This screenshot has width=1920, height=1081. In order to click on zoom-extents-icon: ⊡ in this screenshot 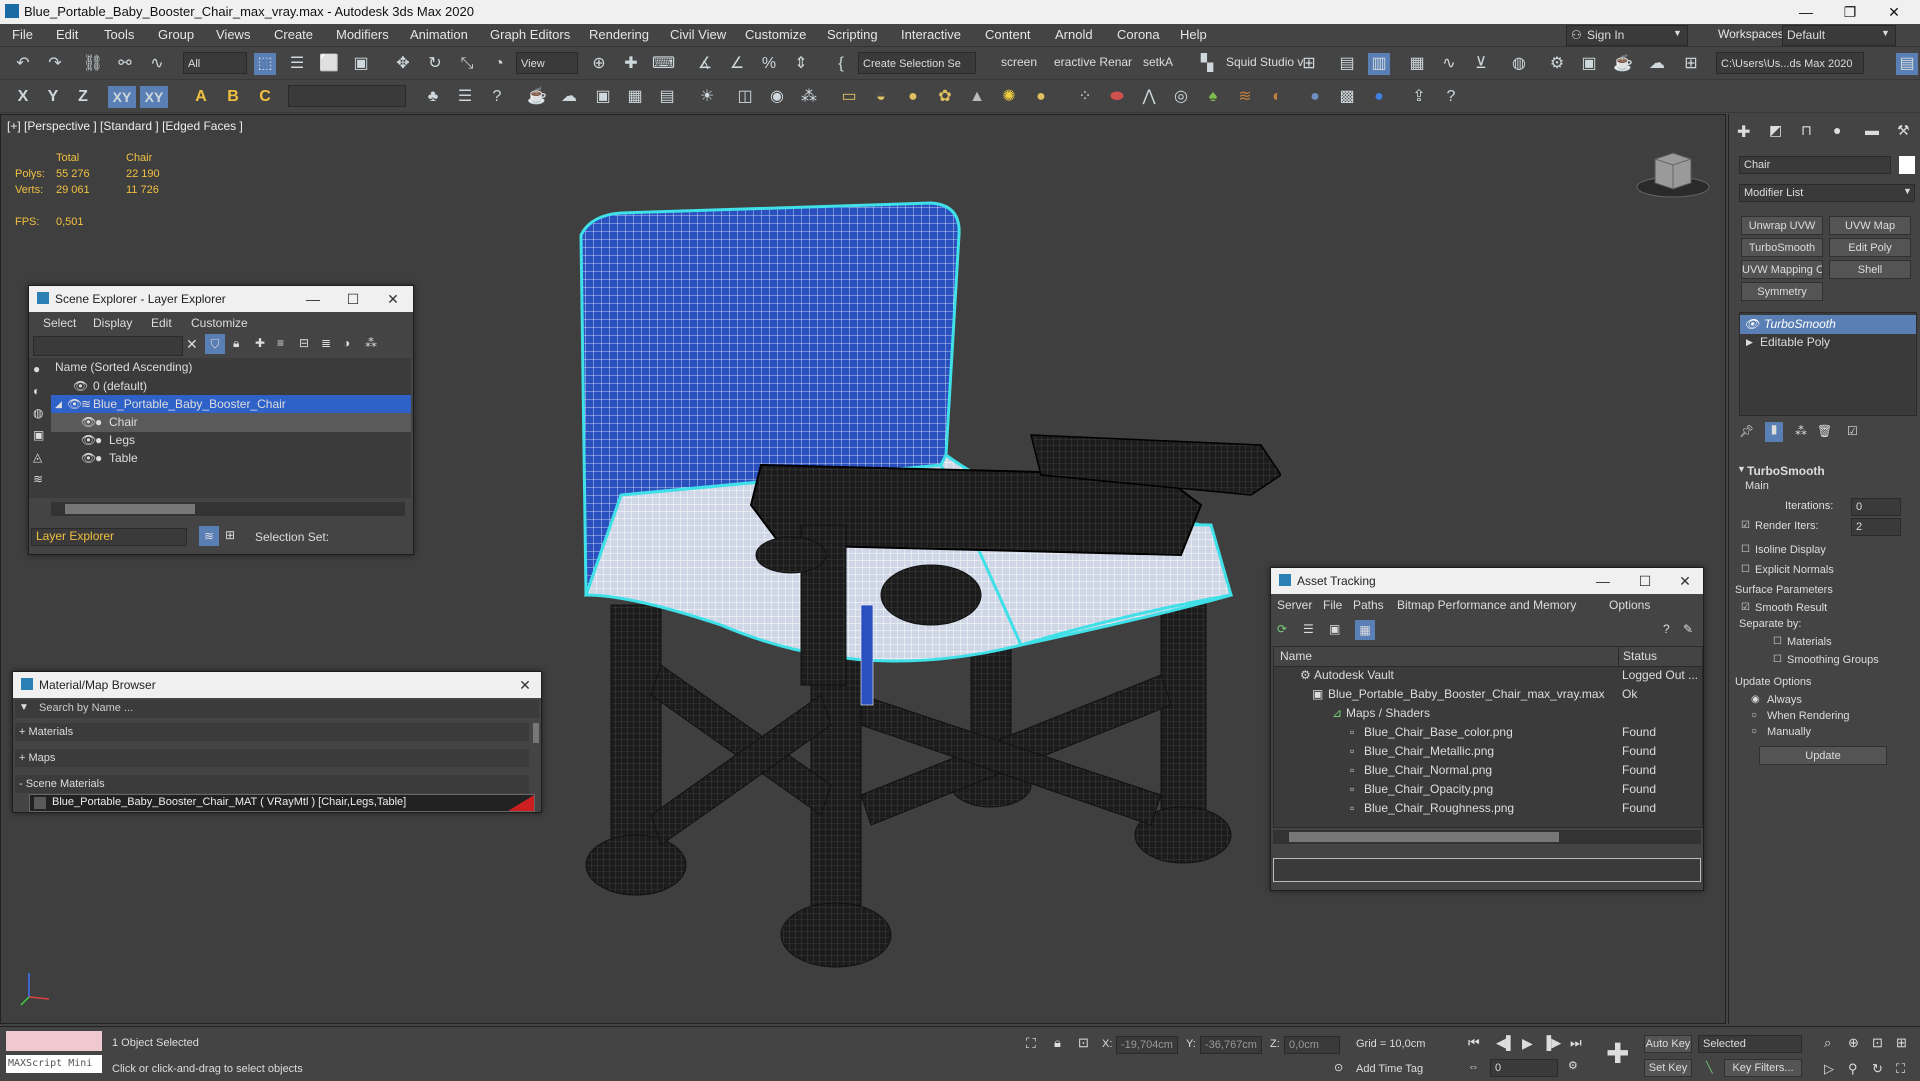, I will do `click(1877, 1043)`.